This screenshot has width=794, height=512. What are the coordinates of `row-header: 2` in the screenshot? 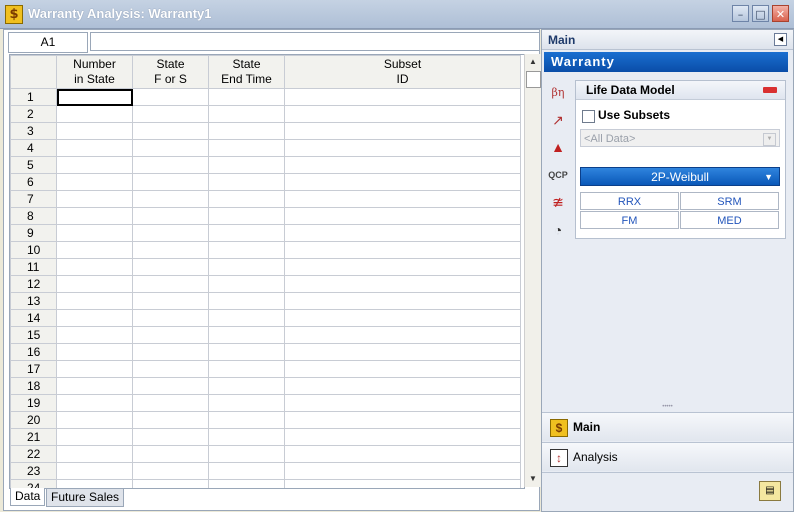 It's located at (33, 114).